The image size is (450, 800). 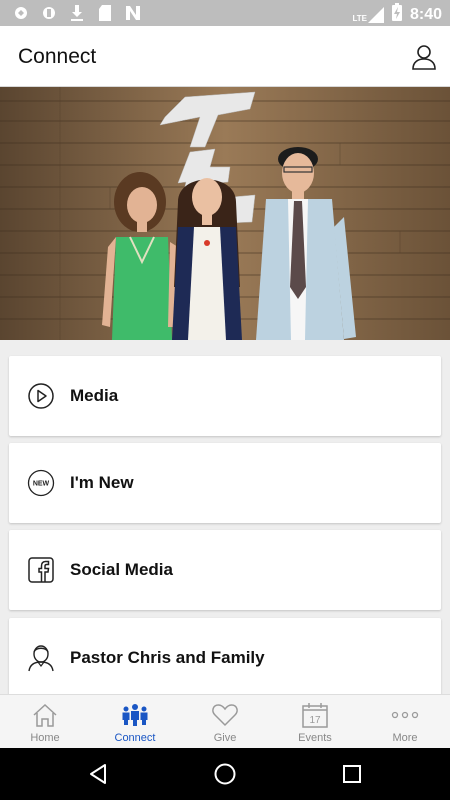 I want to click on bottom-tab-bar: Home Connect Give 17 Events More, so click(x=225, y=721).